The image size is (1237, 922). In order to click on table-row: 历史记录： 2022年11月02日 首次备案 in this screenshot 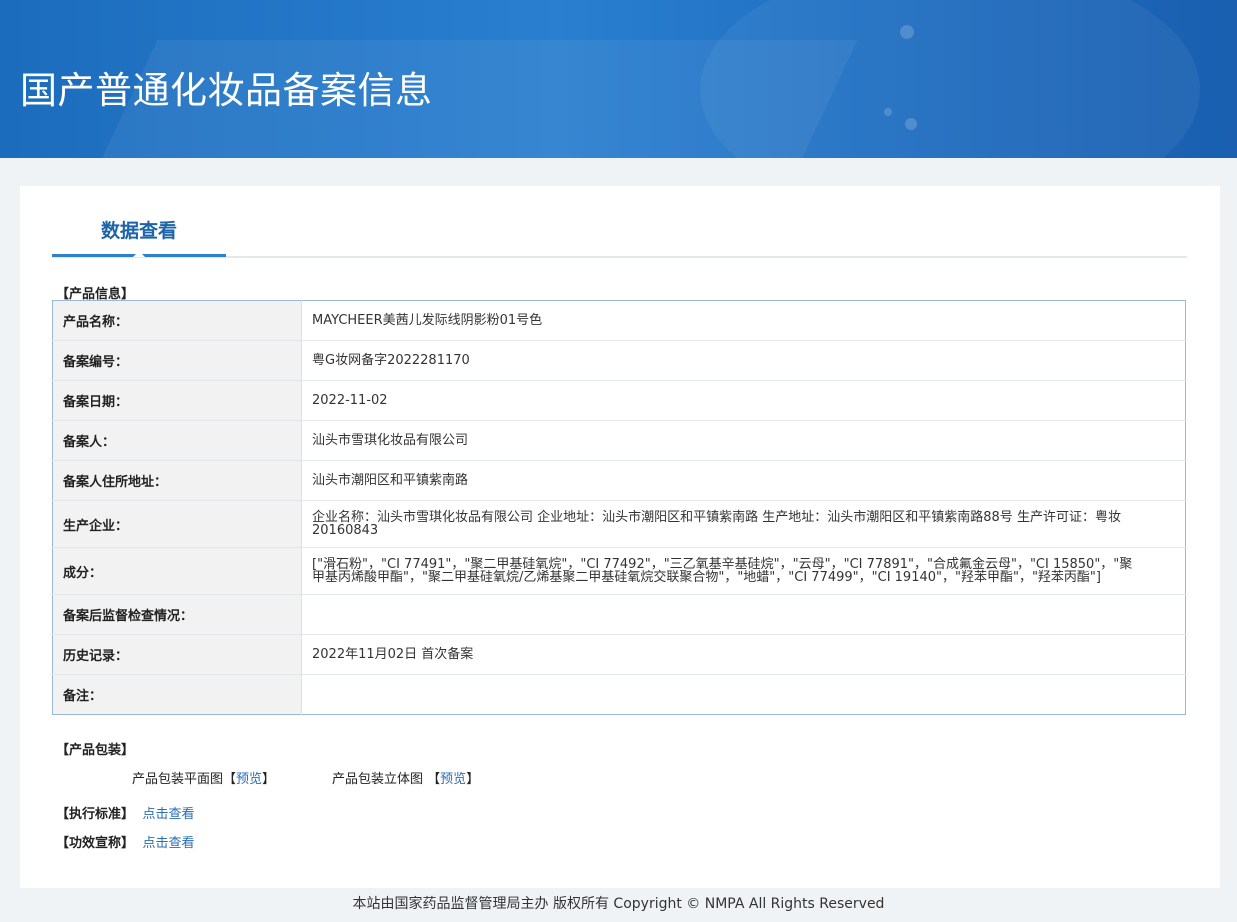, I will do `click(619, 654)`.